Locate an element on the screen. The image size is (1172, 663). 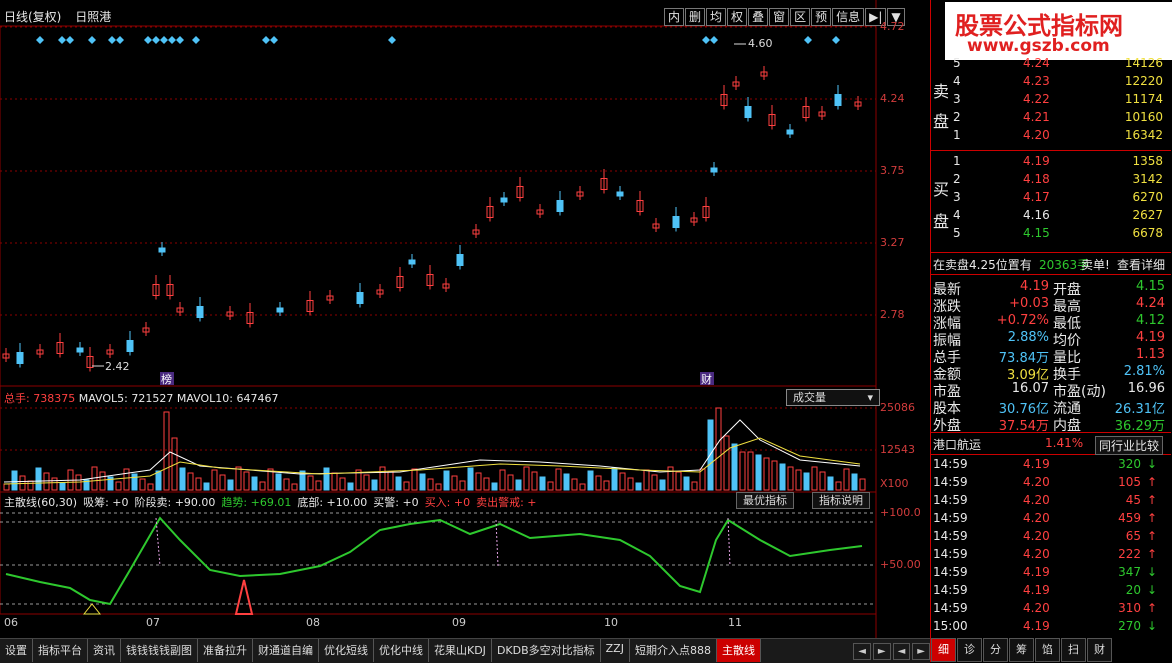
panel-tab: 分 is located at coordinates (995, 650).